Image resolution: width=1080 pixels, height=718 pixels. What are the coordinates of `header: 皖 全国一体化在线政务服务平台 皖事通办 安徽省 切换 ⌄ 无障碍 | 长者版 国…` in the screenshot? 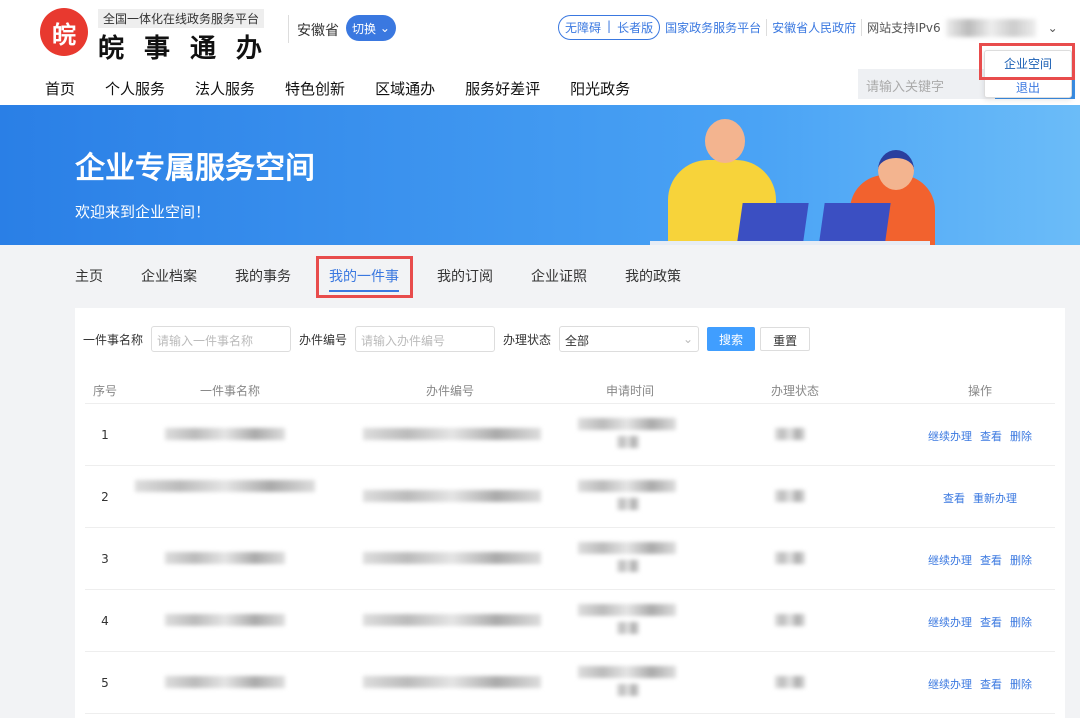 It's located at (540, 52).